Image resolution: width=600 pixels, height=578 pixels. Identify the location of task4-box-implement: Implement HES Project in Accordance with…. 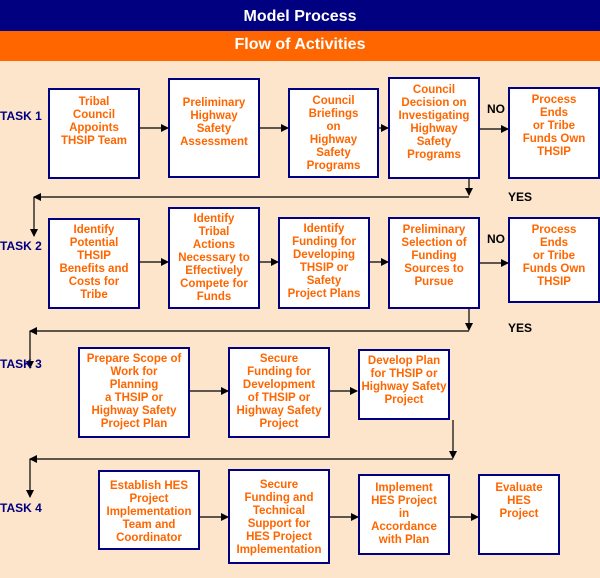
(404, 514).